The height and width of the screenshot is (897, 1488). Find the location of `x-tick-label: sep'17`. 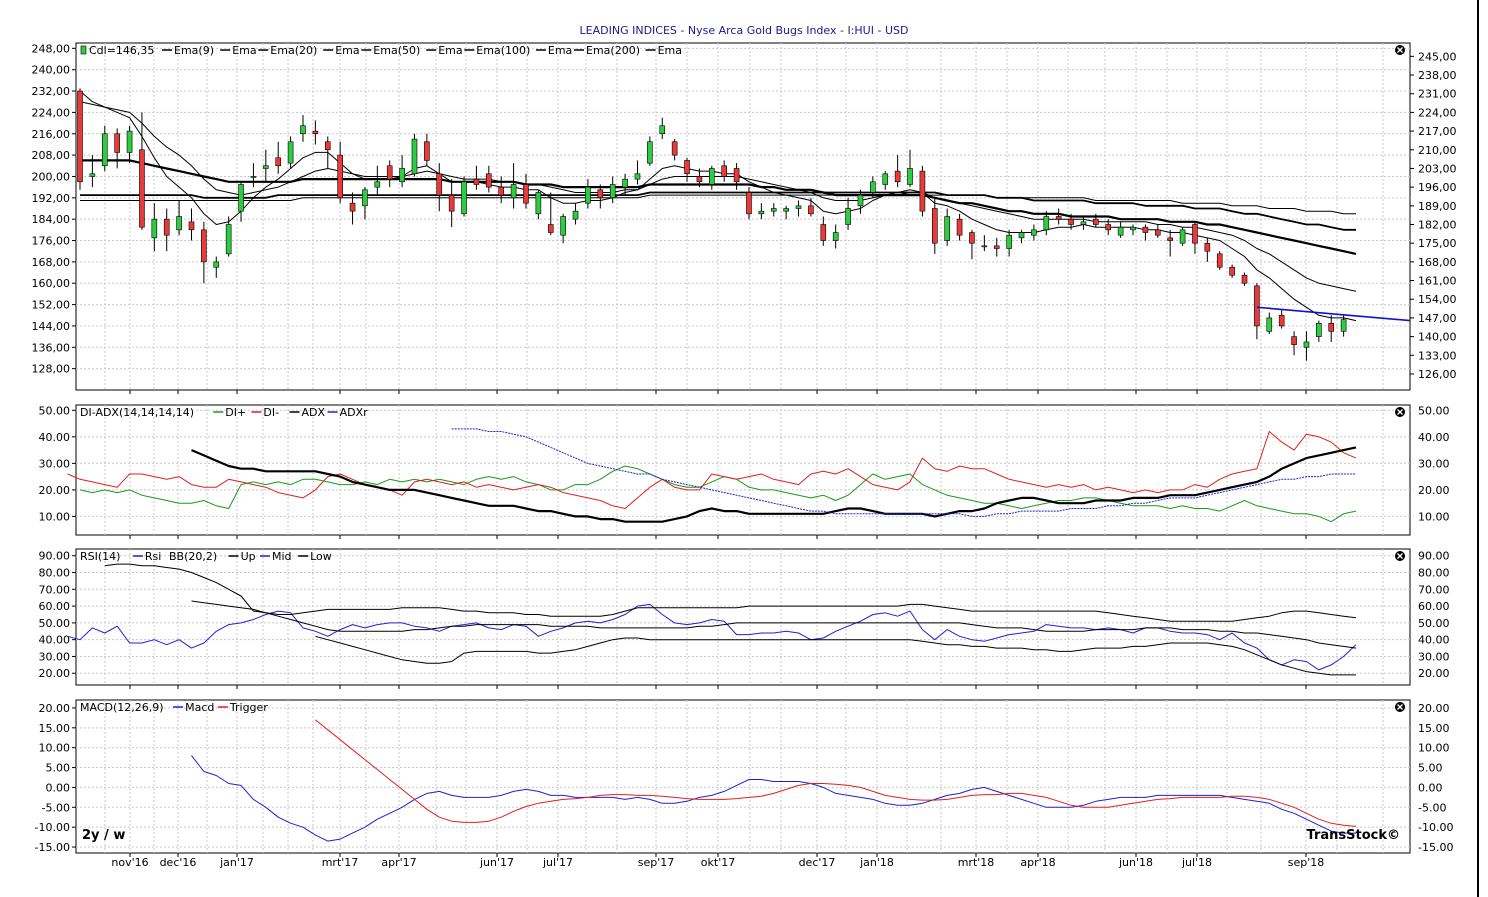

x-tick-label: sep'17 is located at coordinates (656, 862).